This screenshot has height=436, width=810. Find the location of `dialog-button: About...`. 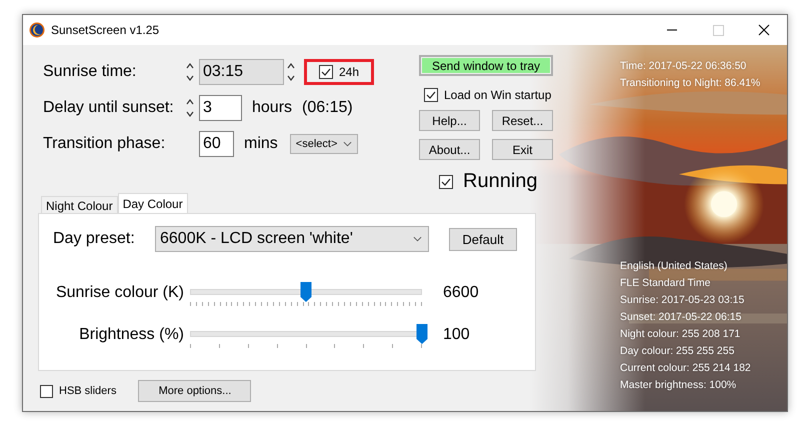

dialog-button: About... is located at coordinates (449, 149).